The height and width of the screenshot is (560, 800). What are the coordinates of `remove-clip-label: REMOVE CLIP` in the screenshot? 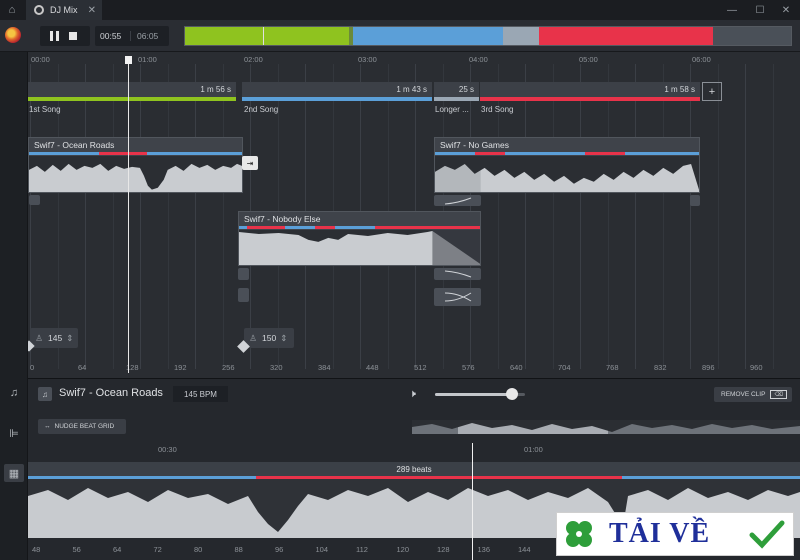 It's located at (743, 394).